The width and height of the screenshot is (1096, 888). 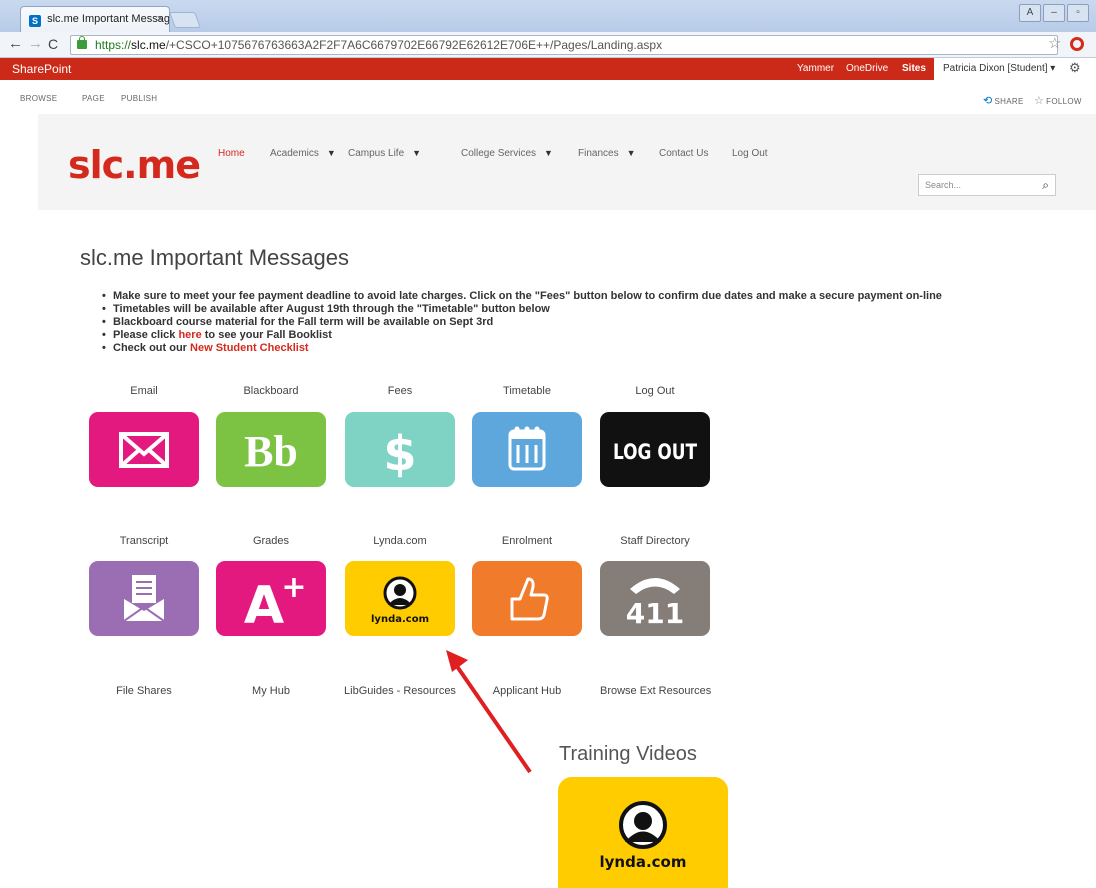 I want to click on booklist-link: here, so click(x=189, y=335).